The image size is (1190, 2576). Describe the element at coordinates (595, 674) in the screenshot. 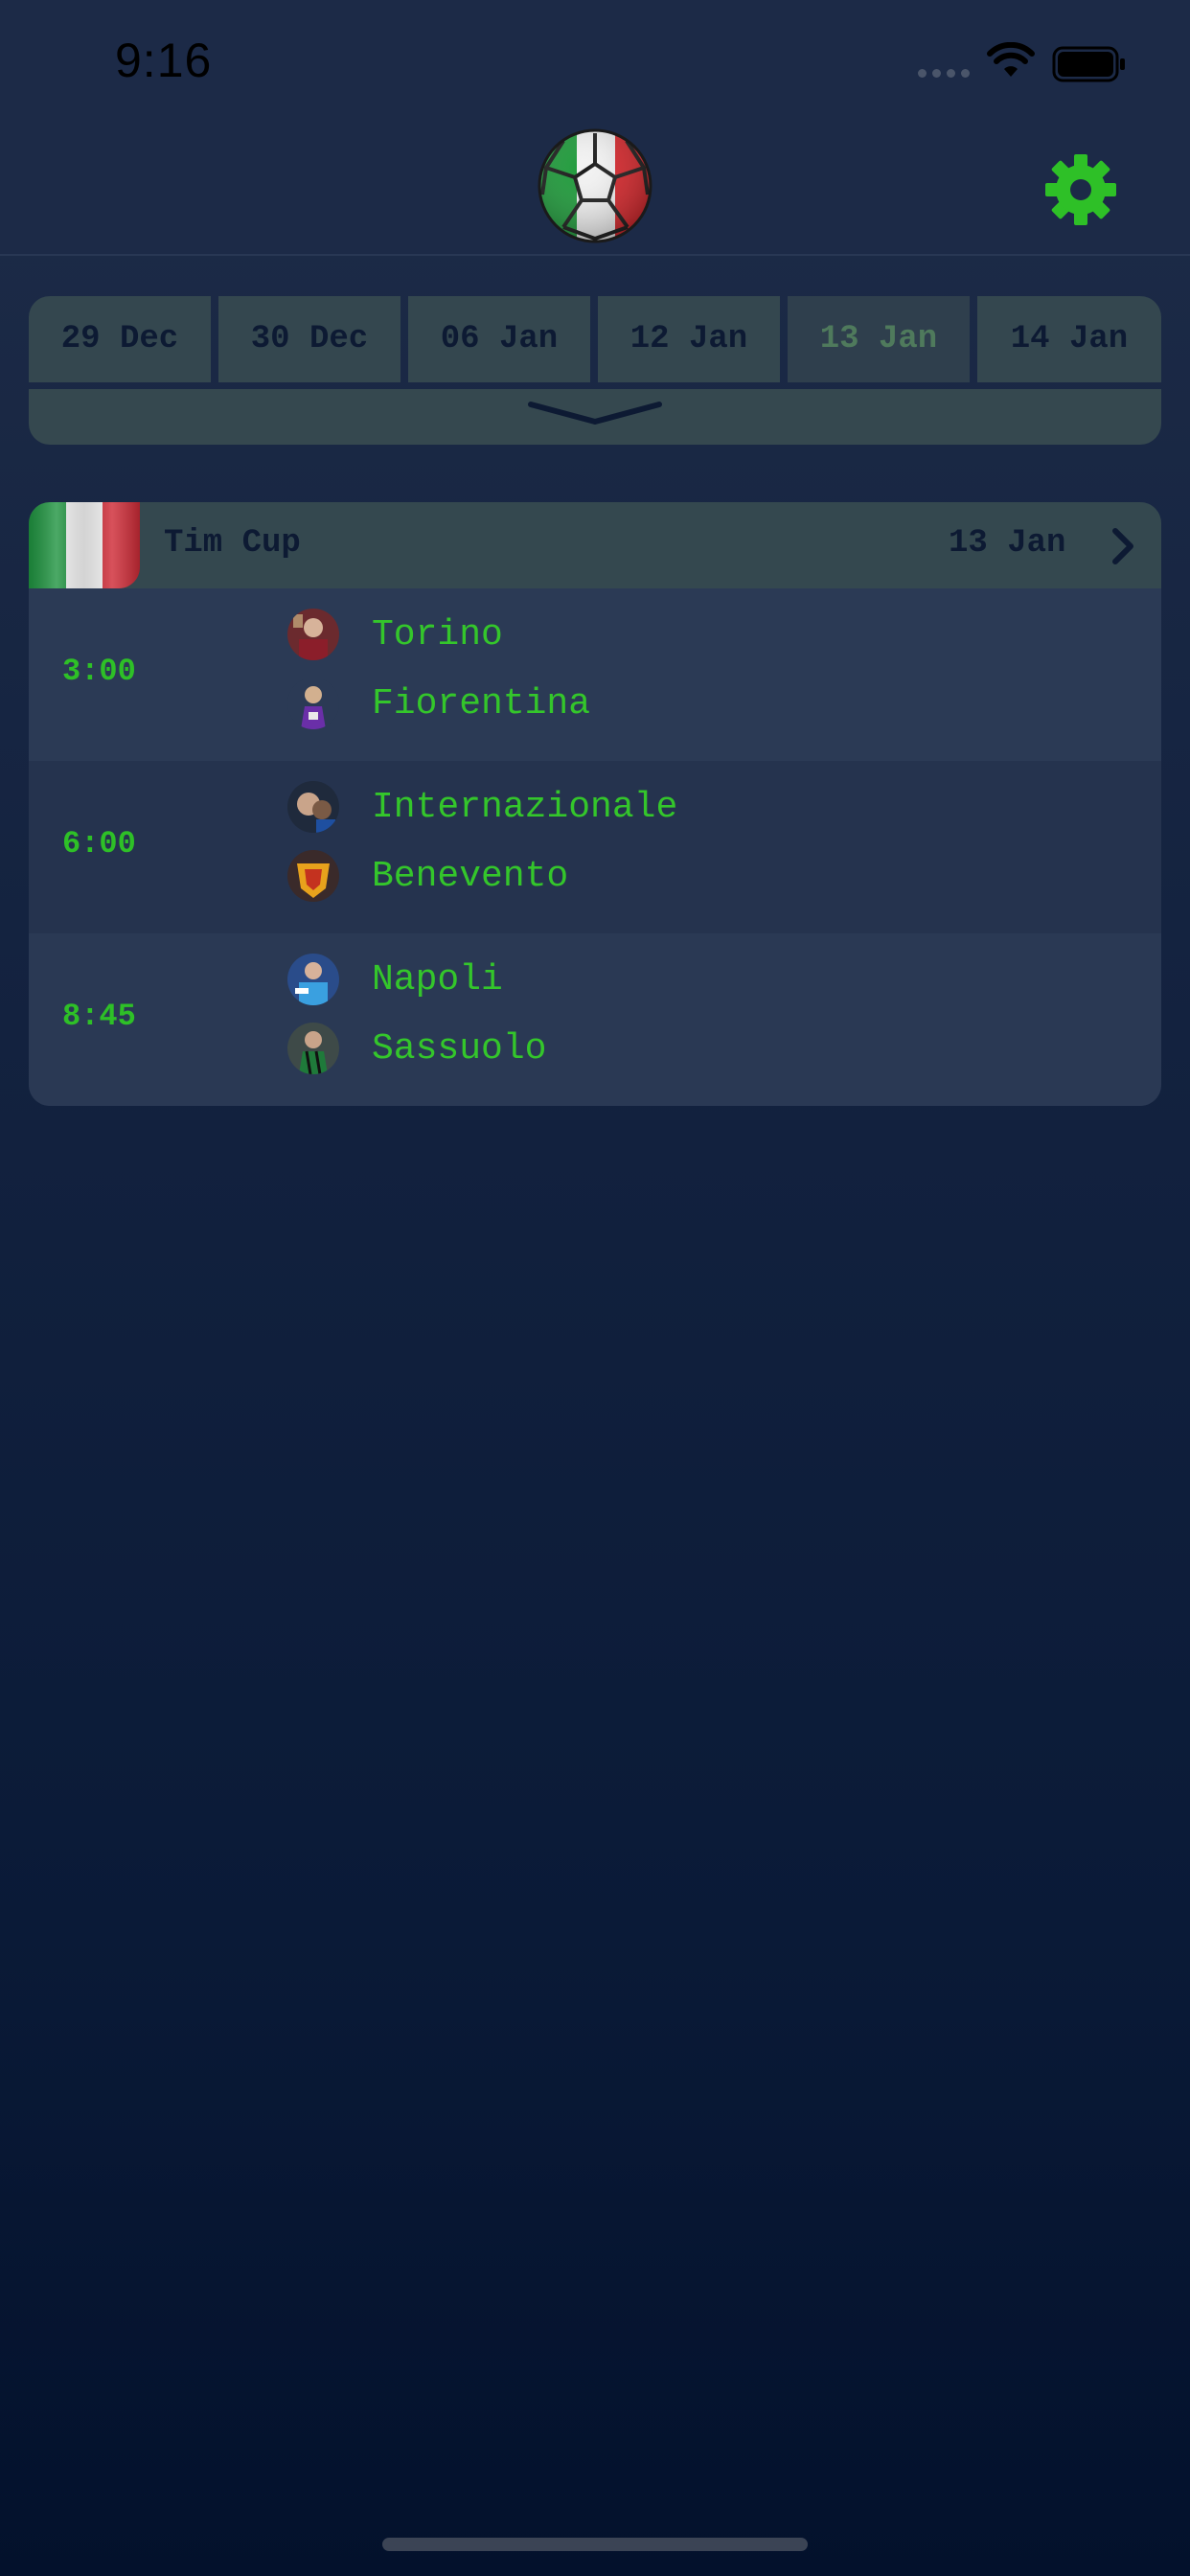

I see `match-row: 3:00 Torino Fiorentina` at that location.